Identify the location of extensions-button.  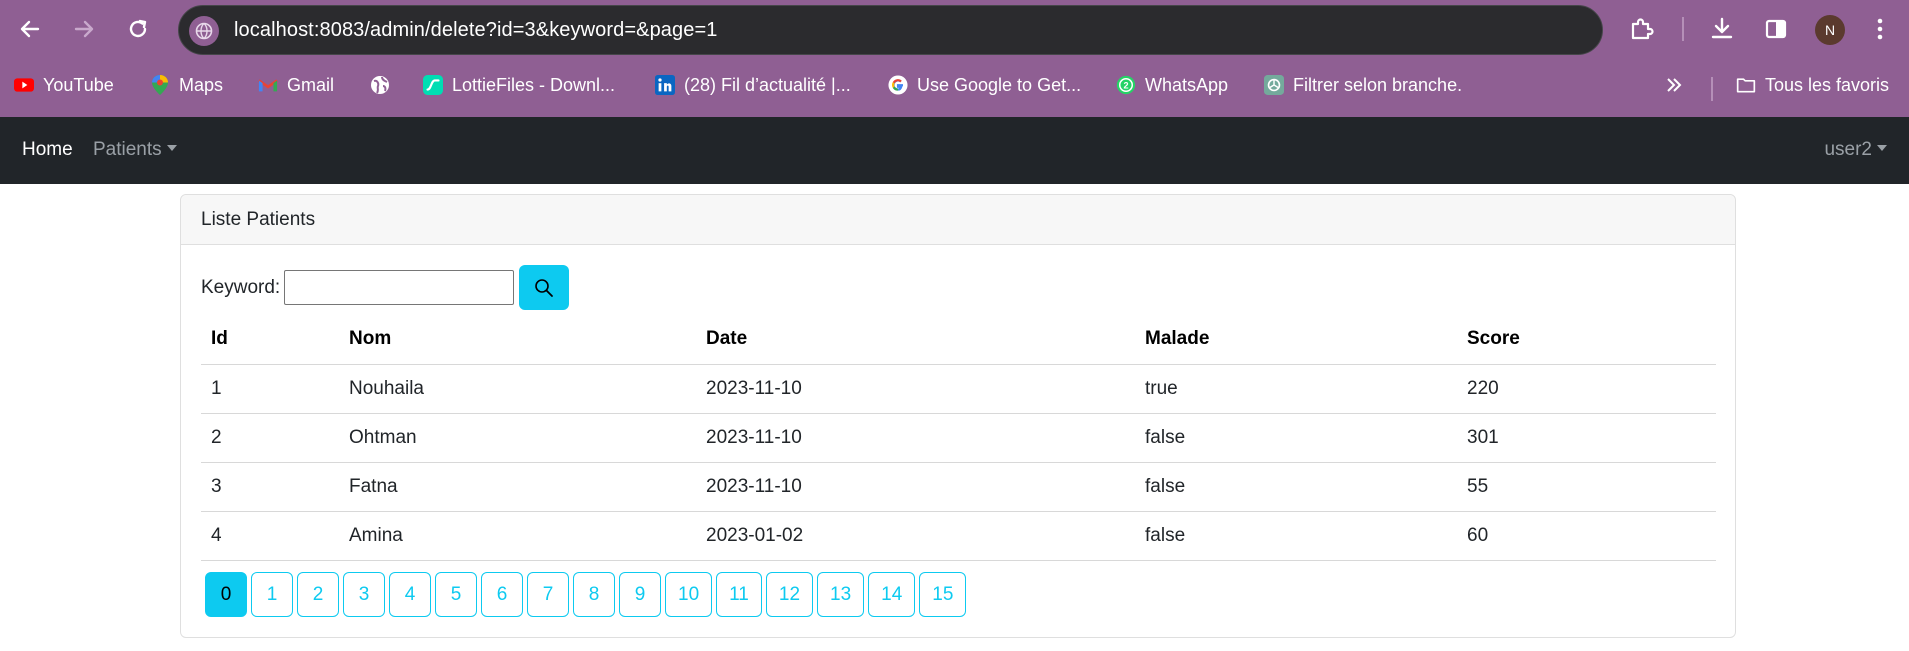
(1642, 29).